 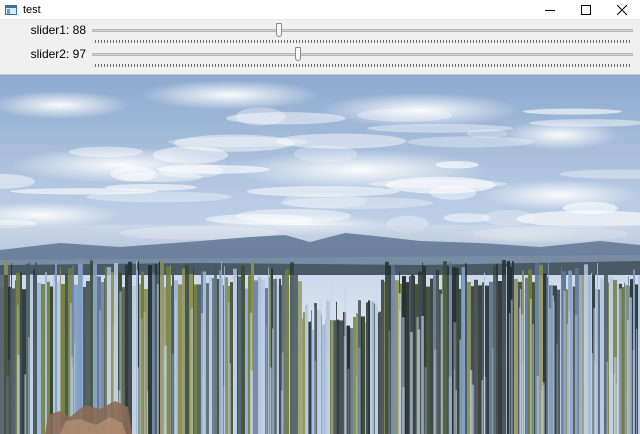 I want to click on slider2-thumb, so click(x=297, y=54).